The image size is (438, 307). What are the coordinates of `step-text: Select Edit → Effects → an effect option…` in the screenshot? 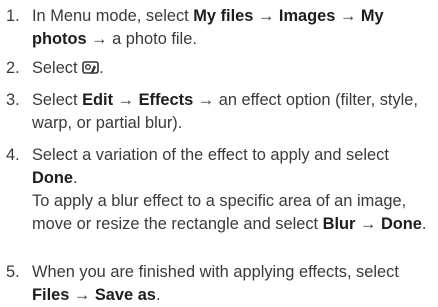 It's located at (232, 111).